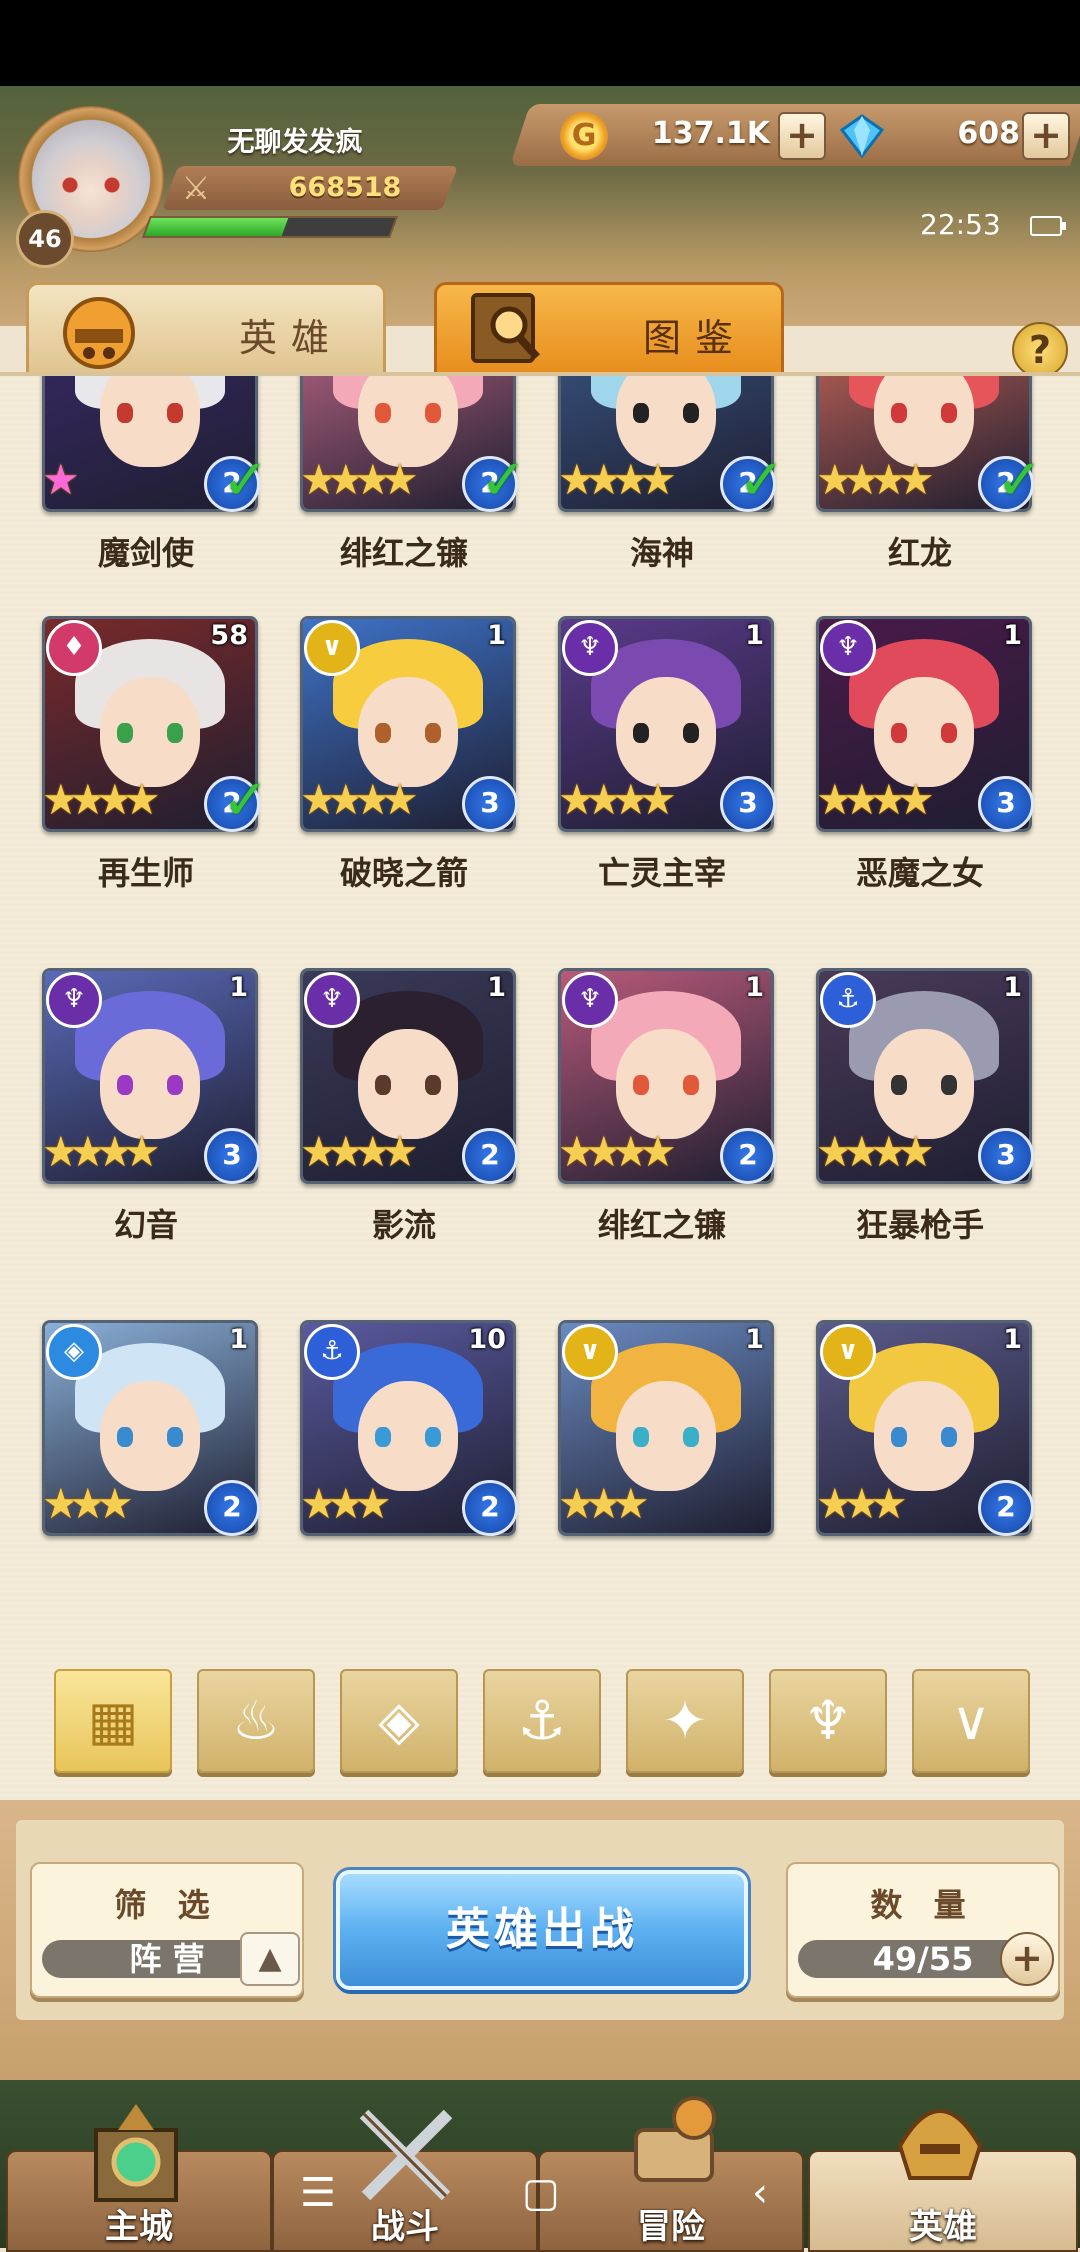 The height and width of the screenshot is (2252, 1080). Describe the element at coordinates (695, 338) in the screenshot. I see `tab-atlas-label: 图鉴` at that location.